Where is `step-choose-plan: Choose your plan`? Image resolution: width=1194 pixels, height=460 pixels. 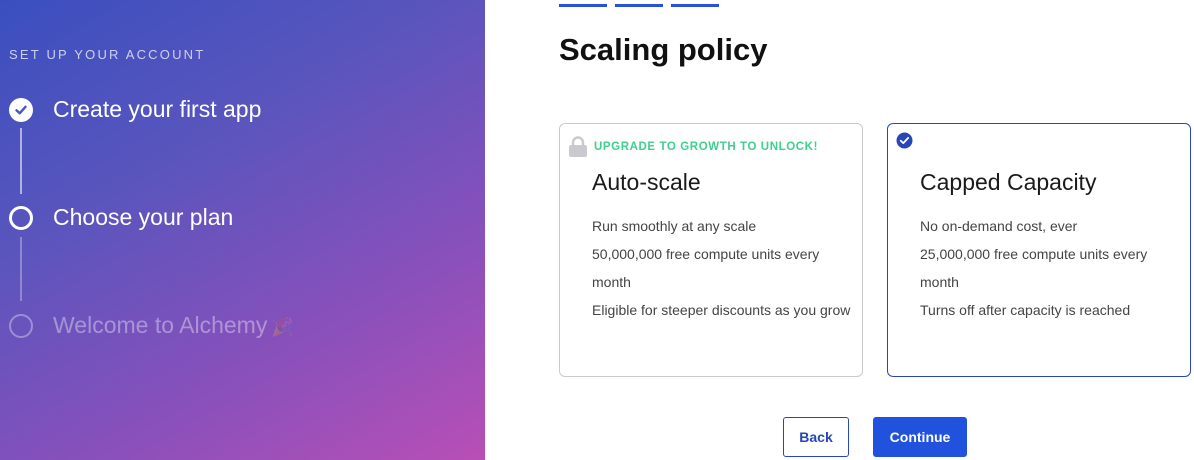 step-choose-plan: Choose your plan is located at coordinates (121, 217).